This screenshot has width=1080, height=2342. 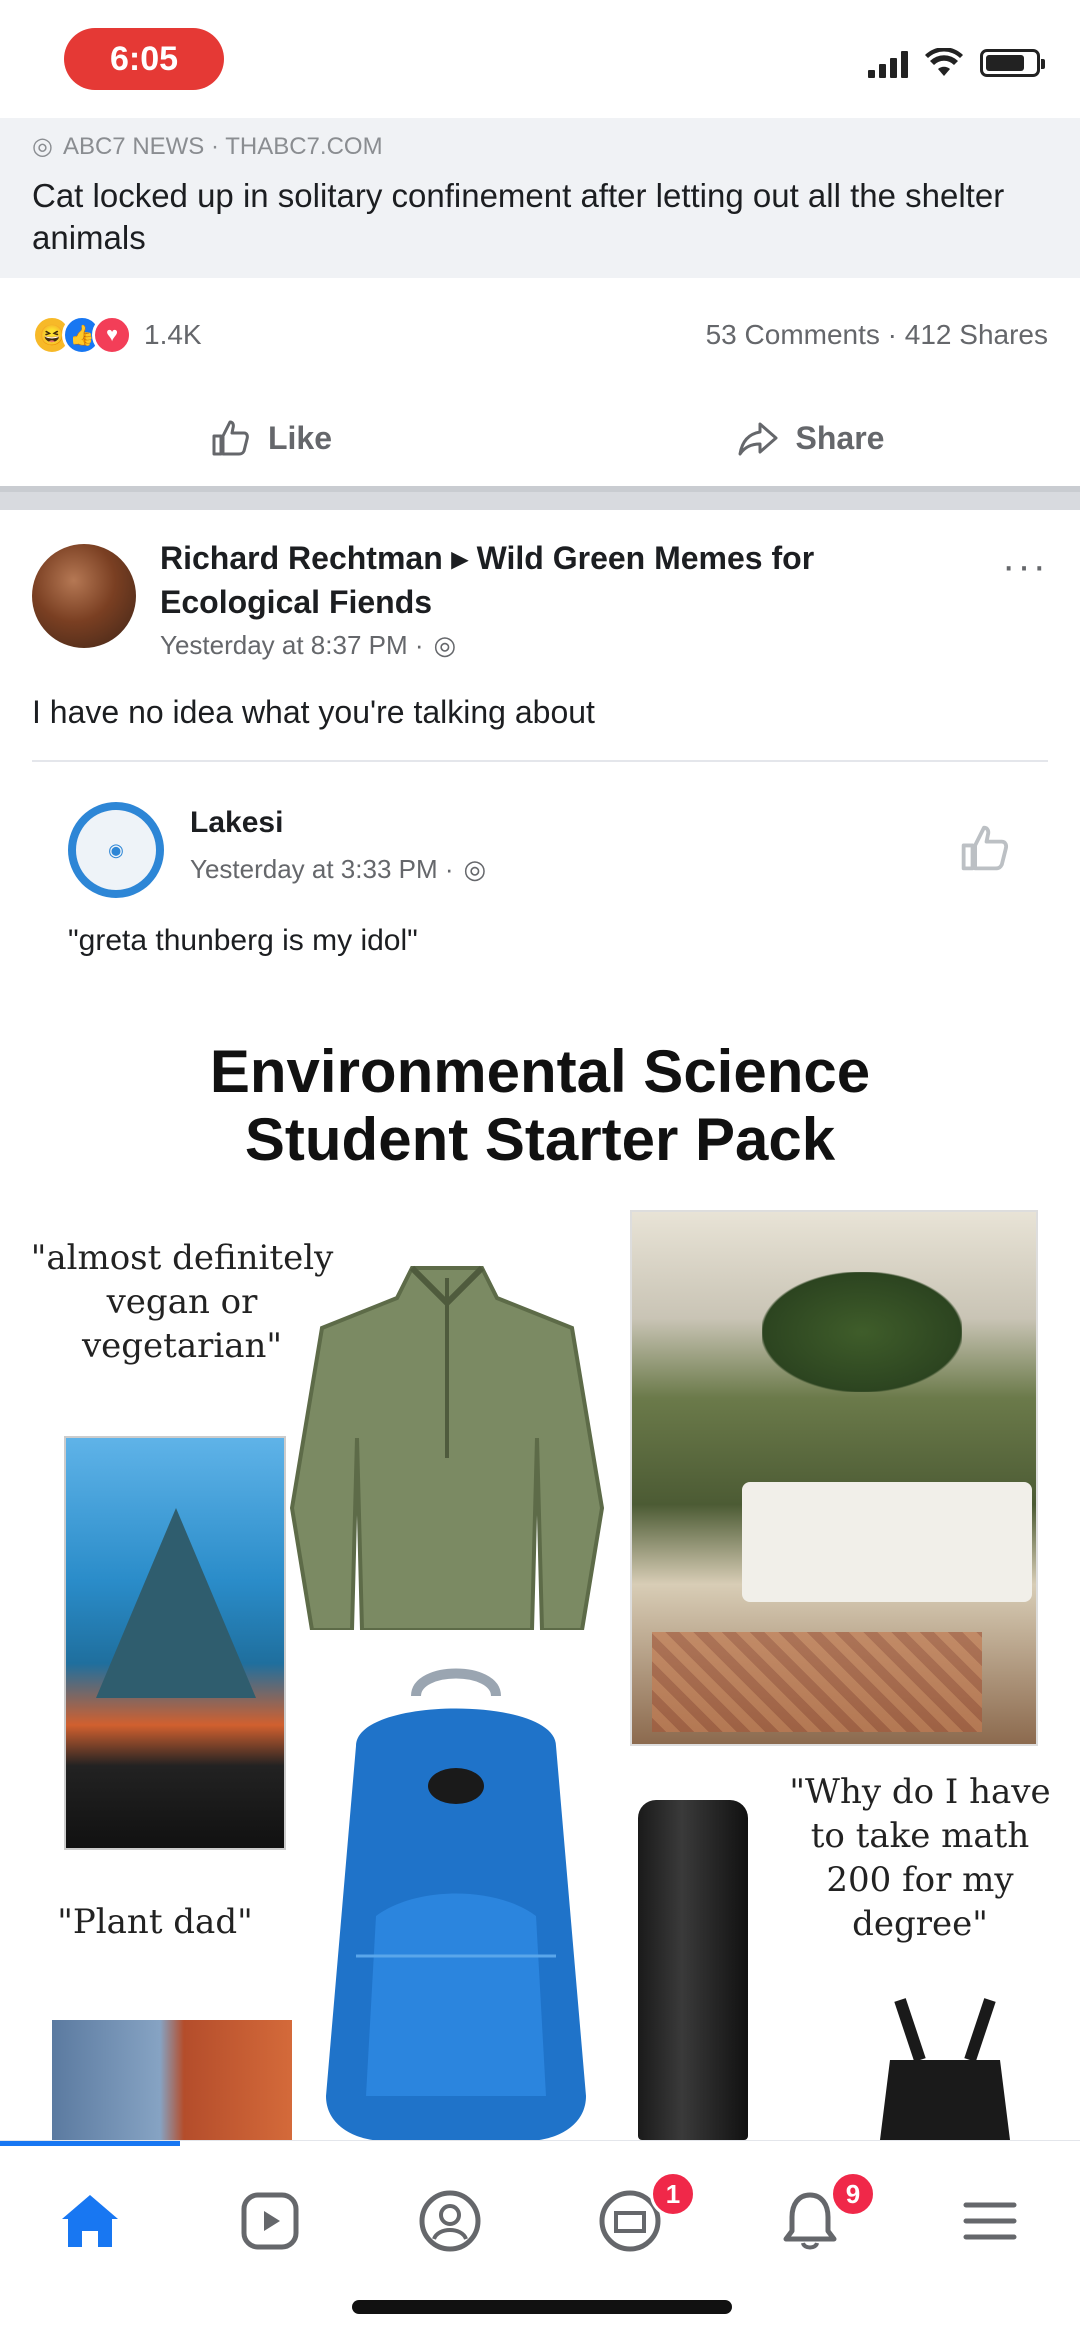 What do you see at coordinates (175, 1643) in the screenshot?
I see `patagonia-book-image` at bounding box center [175, 1643].